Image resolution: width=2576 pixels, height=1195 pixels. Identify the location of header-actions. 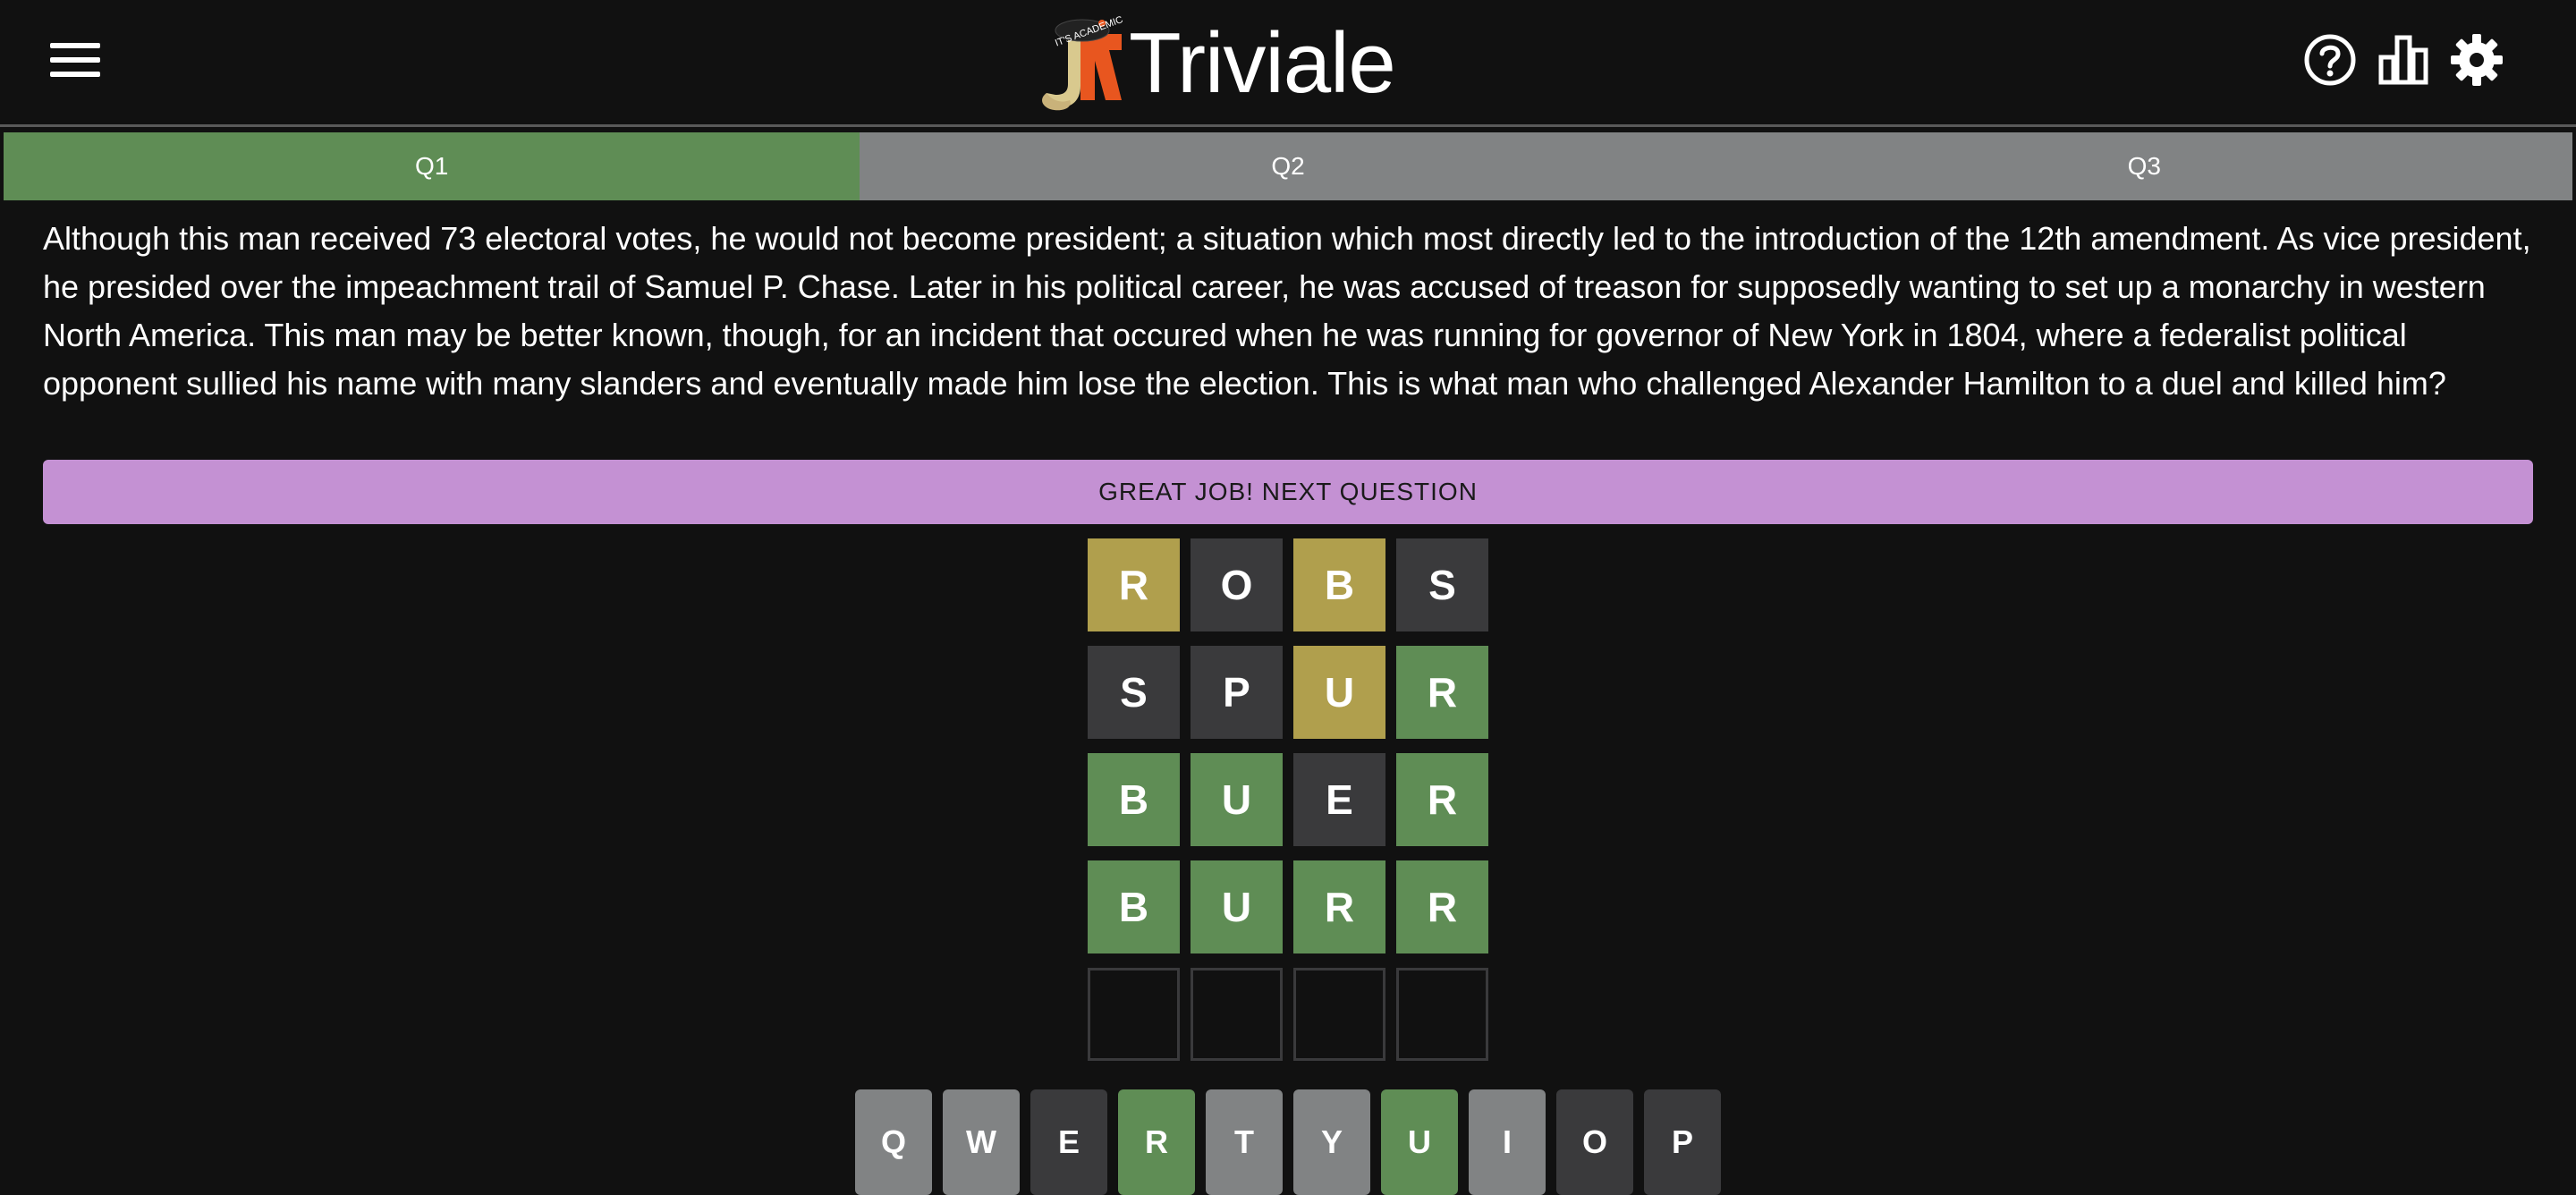
(2403, 60).